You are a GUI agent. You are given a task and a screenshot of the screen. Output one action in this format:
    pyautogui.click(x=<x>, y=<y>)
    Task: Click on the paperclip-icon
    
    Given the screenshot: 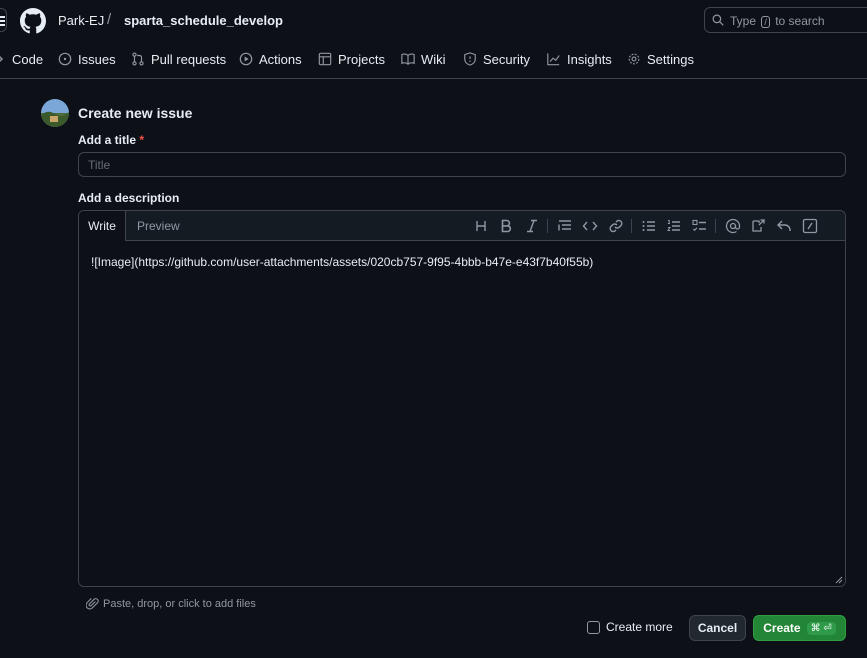 What is the action you would take?
    pyautogui.click(x=92, y=604)
    